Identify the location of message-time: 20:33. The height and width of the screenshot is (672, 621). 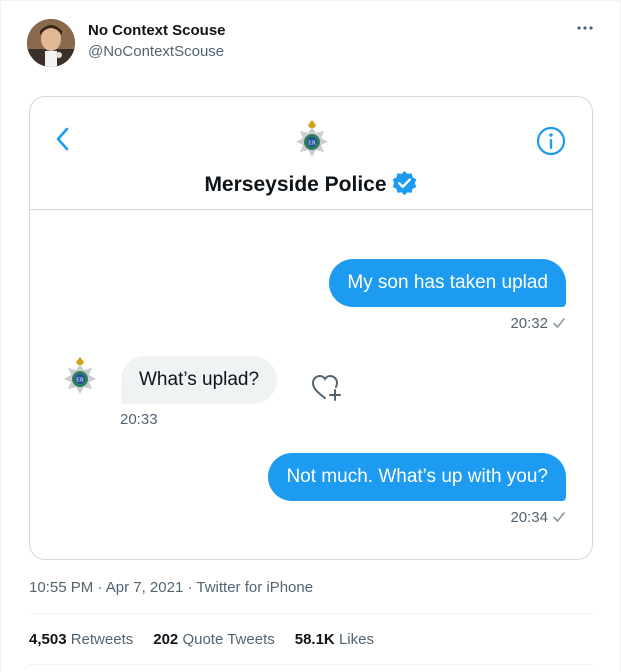
(139, 419).